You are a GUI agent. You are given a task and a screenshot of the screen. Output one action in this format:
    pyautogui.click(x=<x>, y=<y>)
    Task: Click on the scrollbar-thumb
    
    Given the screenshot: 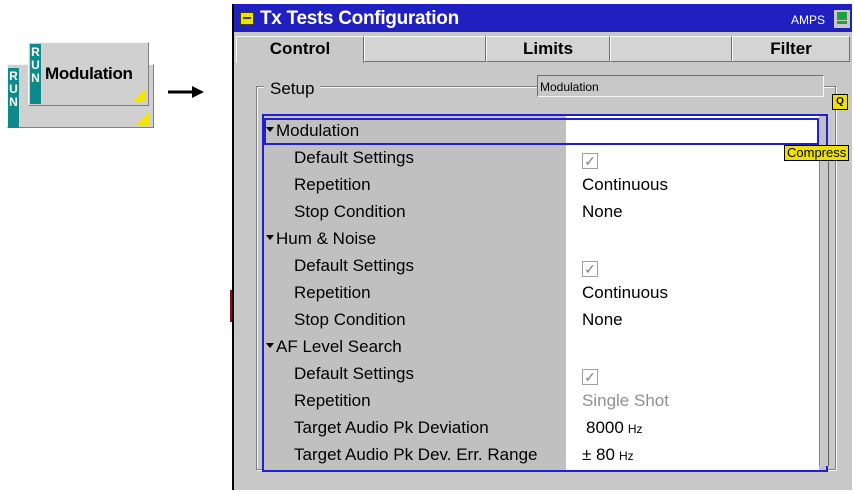 What is the action you would take?
    pyautogui.click(x=825, y=306)
    